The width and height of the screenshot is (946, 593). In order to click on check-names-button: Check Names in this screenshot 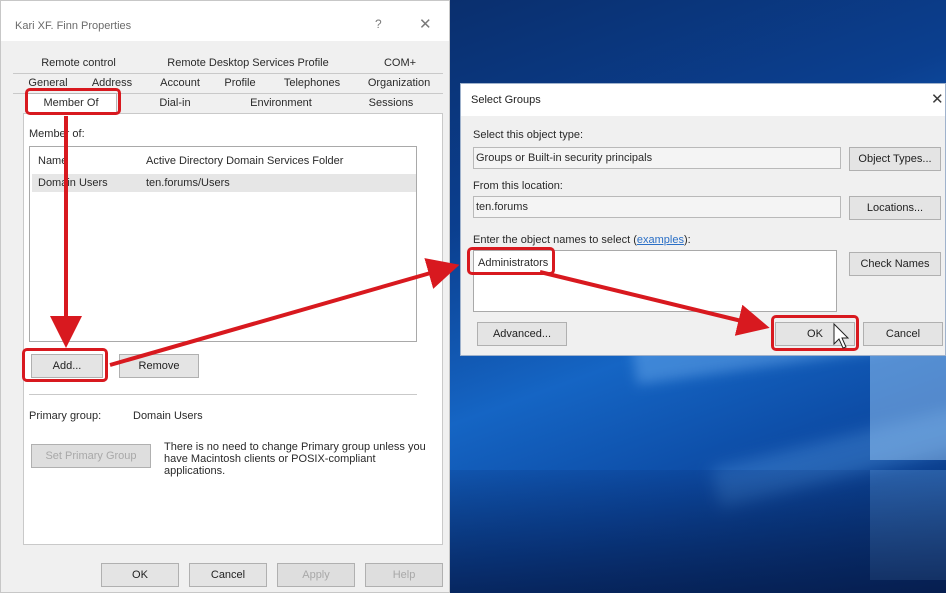, I will do `click(895, 264)`.